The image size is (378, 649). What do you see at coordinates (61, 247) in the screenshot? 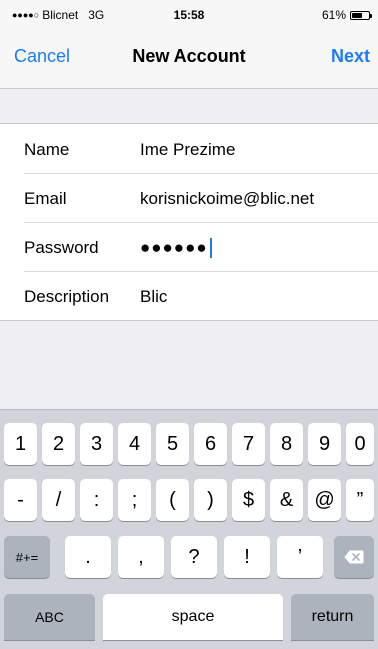
I see `password-label: Password` at bounding box center [61, 247].